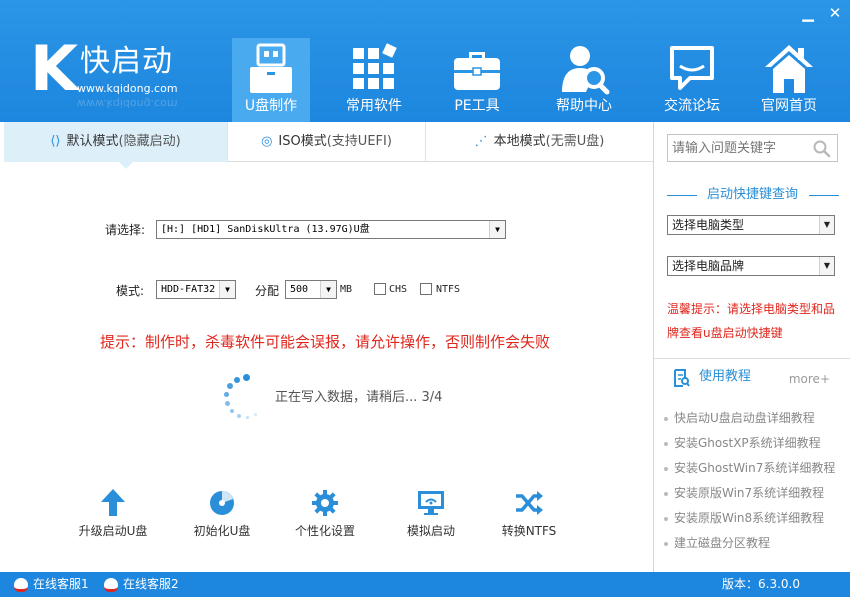 The image size is (850, 597). Describe the element at coordinates (789, 106) in the screenshot. I see `nav-label: 官网首页` at that location.